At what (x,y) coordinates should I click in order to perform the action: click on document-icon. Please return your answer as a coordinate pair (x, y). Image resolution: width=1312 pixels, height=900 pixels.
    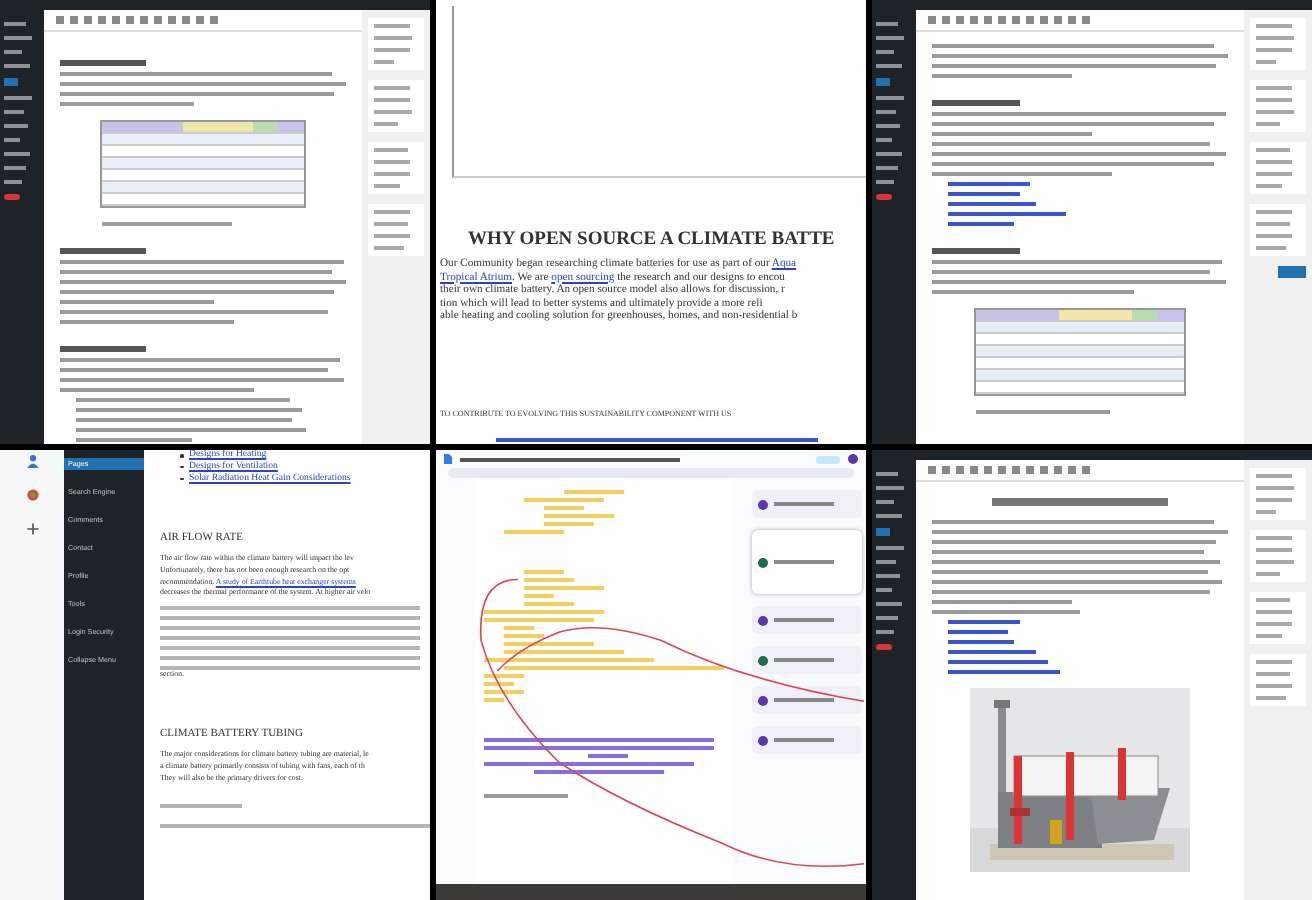
    Looking at the image, I should click on (448, 459).